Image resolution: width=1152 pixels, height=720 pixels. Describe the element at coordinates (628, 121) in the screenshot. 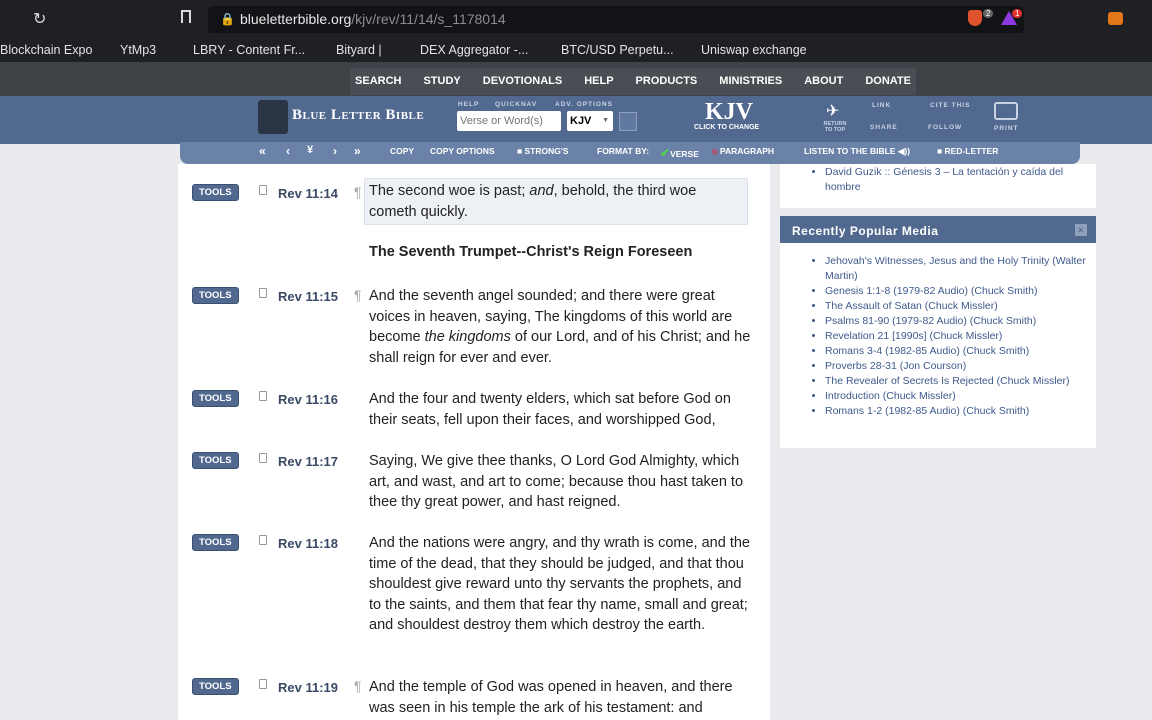

I see `go-button` at that location.